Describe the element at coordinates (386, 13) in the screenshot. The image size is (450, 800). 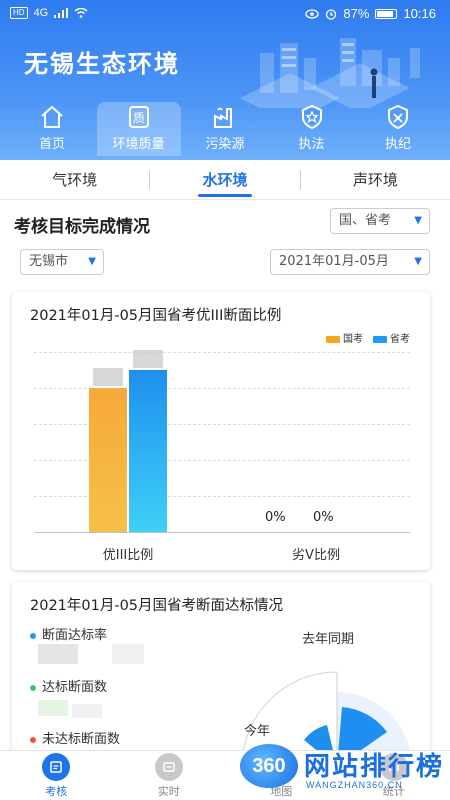
I see `battery-icon` at that location.